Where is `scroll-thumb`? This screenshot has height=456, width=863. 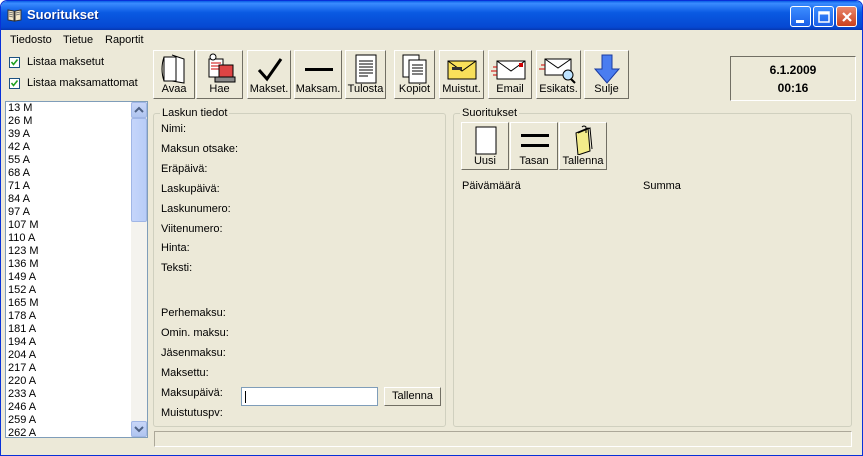
scroll-thumb is located at coordinates (139, 170).